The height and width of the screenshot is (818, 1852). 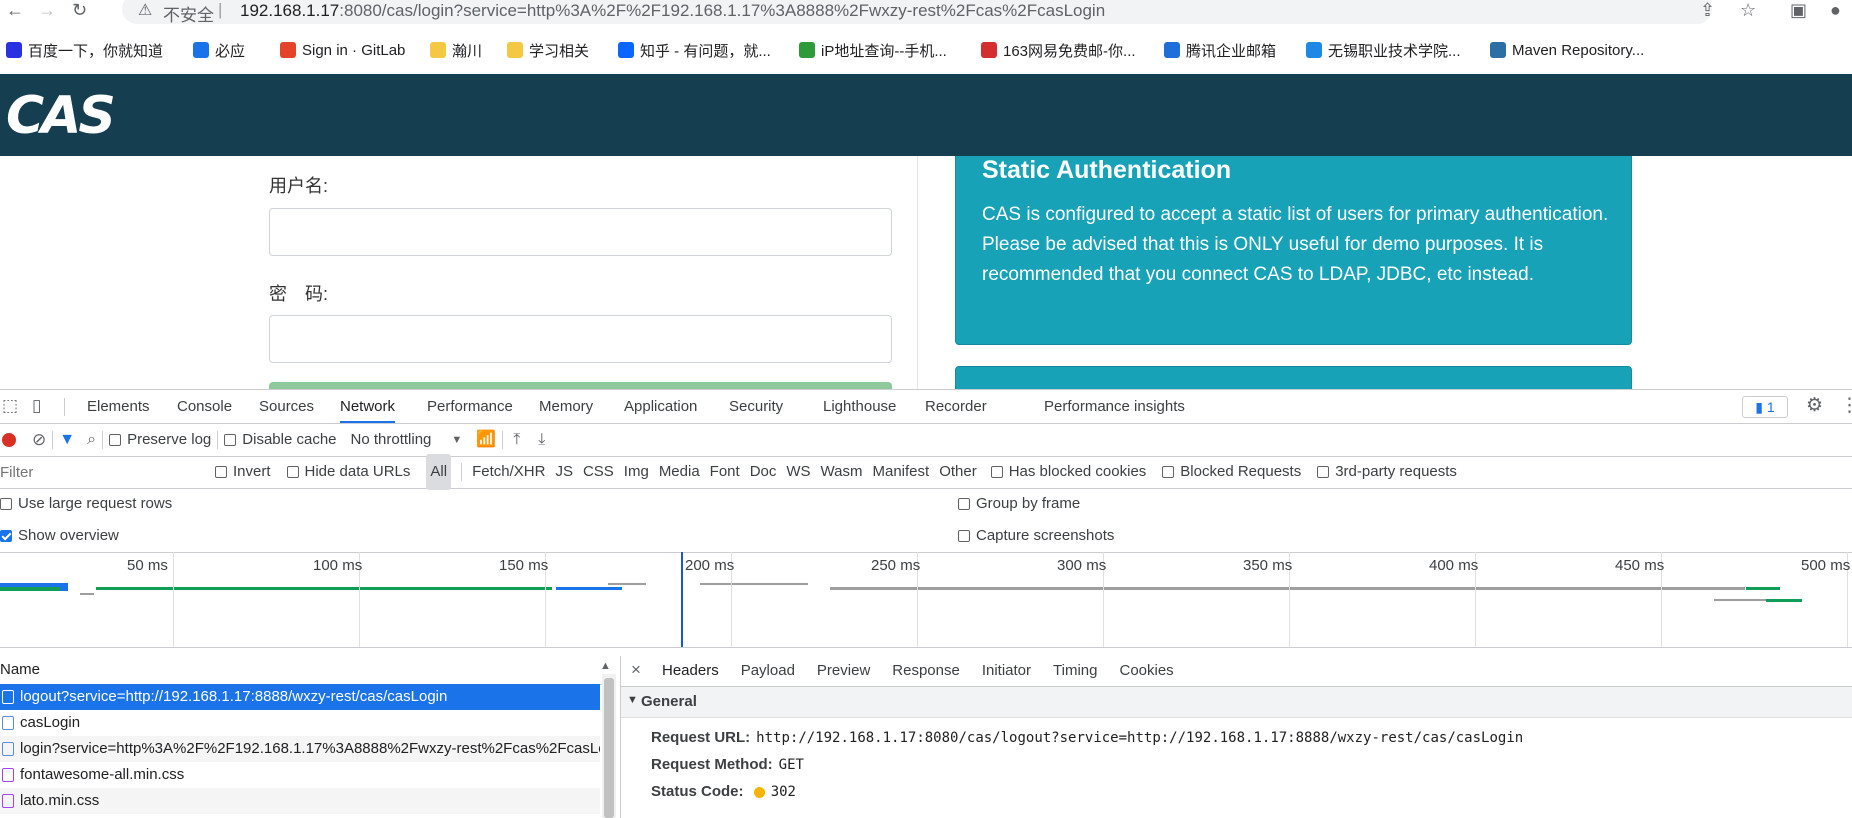 I want to click on type-filter-img: Img, so click(x=636, y=472).